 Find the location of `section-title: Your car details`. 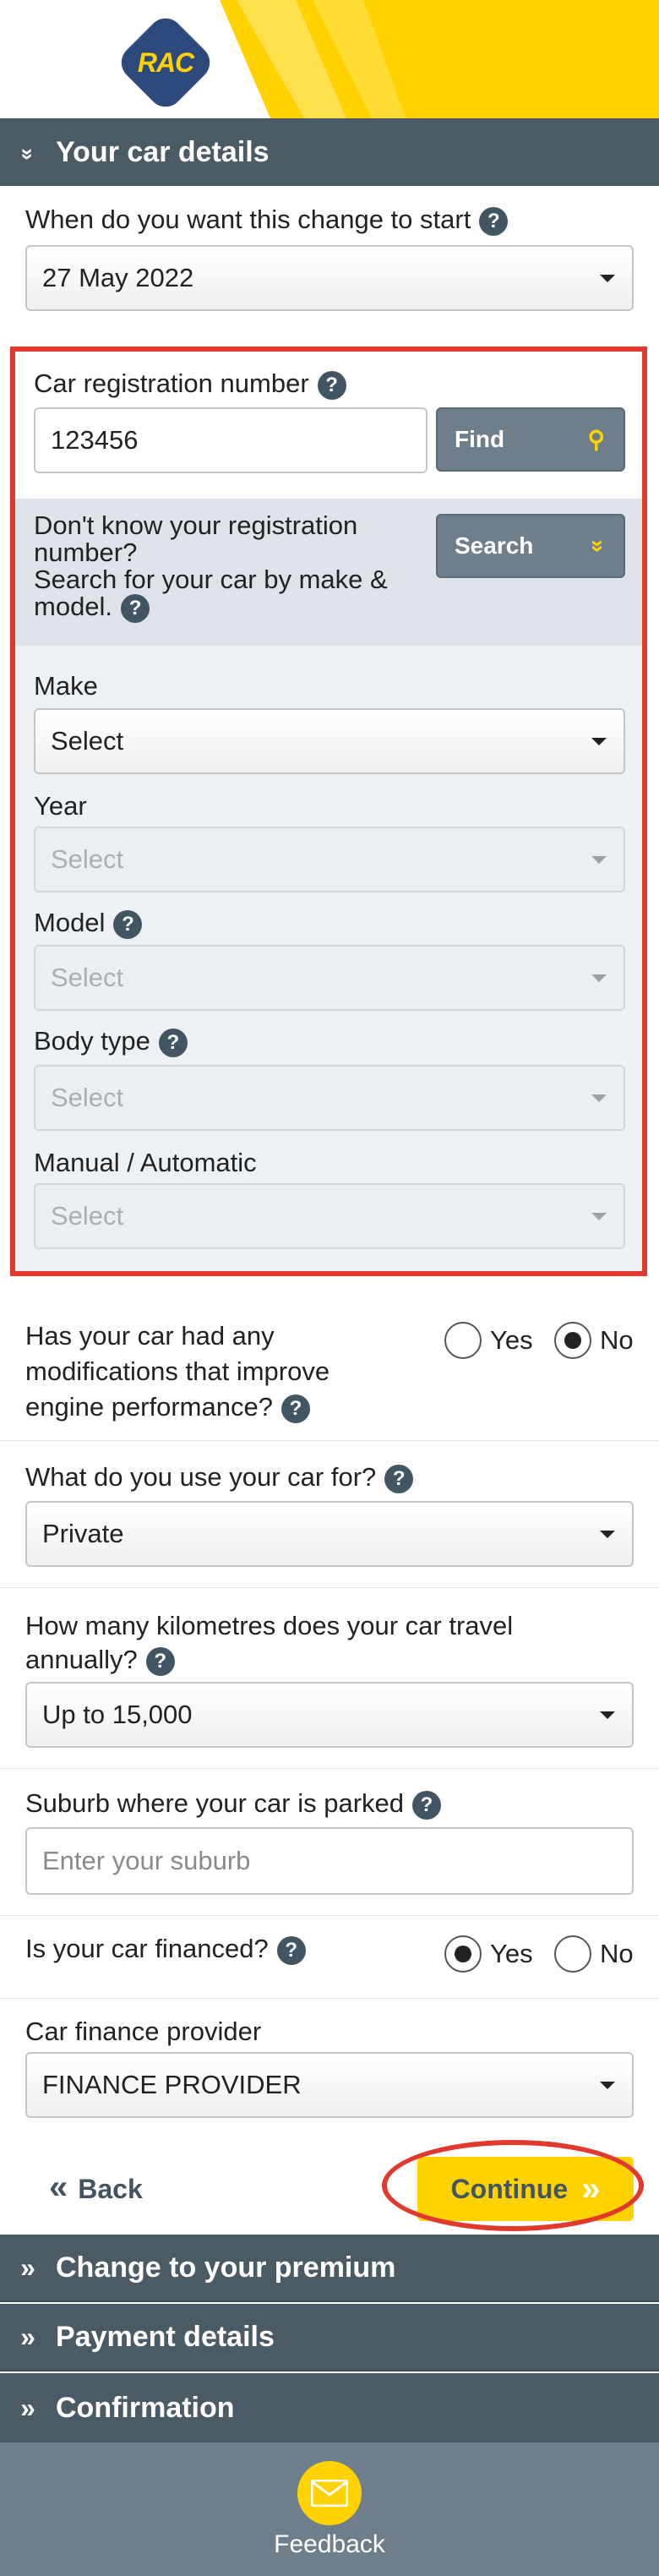

section-title: Your car details is located at coordinates (163, 151).